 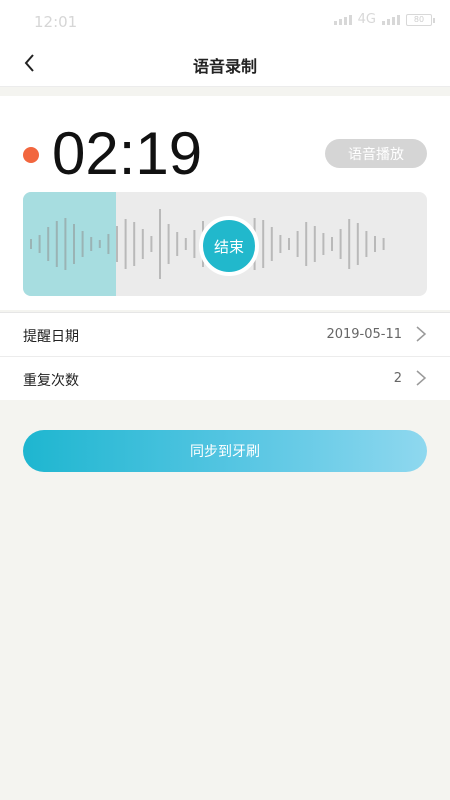 I want to click on waveform-panel: 结束, so click(x=225, y=244).